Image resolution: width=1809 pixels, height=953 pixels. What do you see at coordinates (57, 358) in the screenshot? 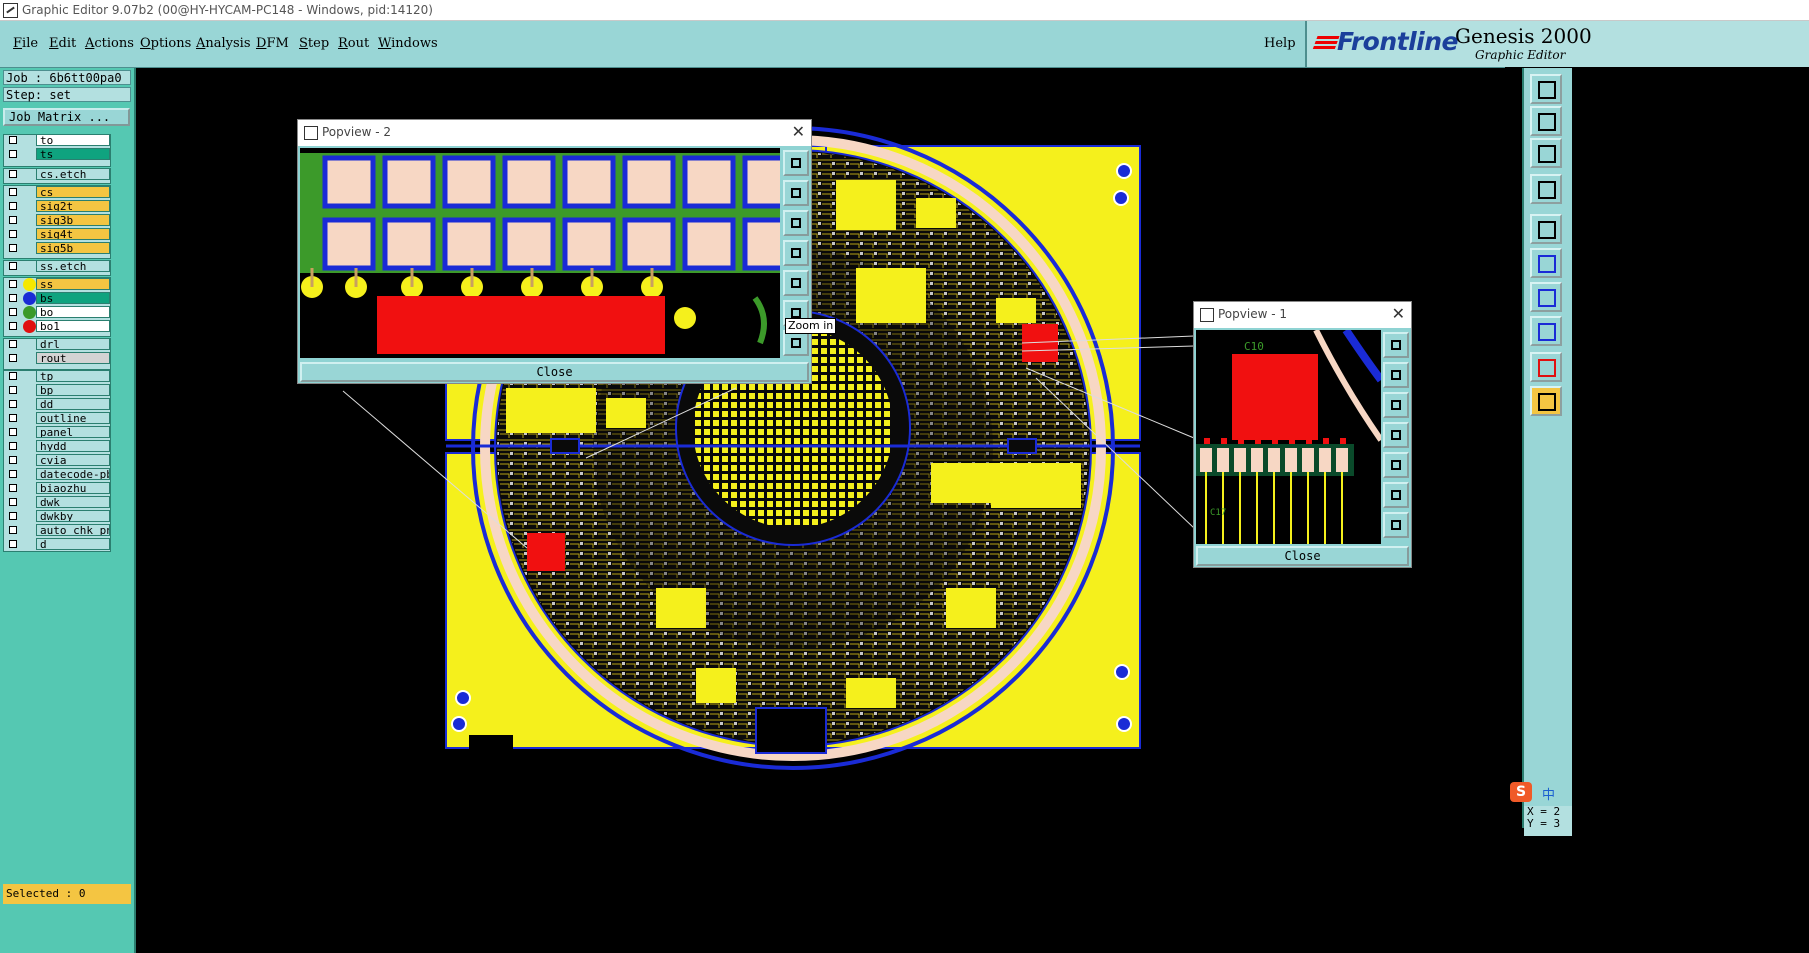
I see `layer-row-rout: rout` at bounding box center [57, 358].